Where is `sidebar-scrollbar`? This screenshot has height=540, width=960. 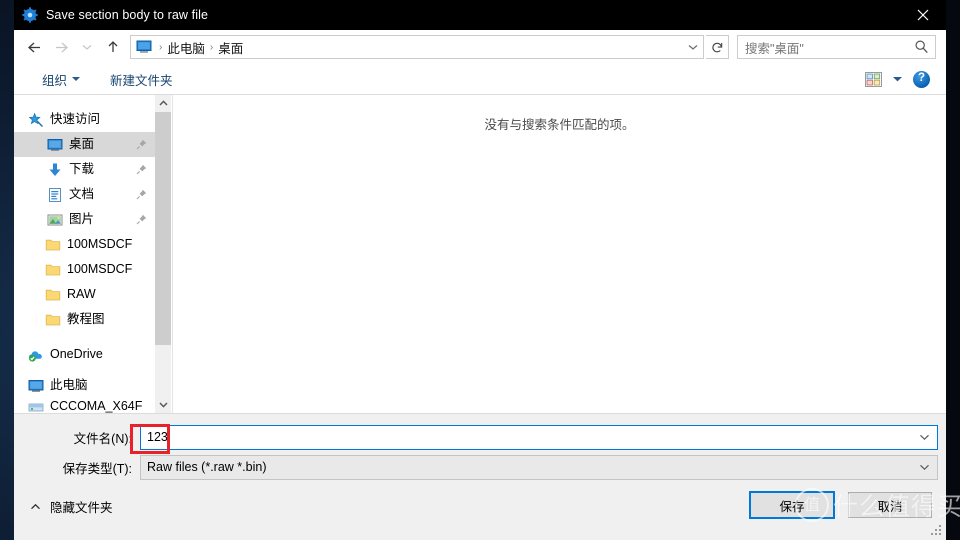 sidebar-scrollbar is located at coordinates (163, 254).